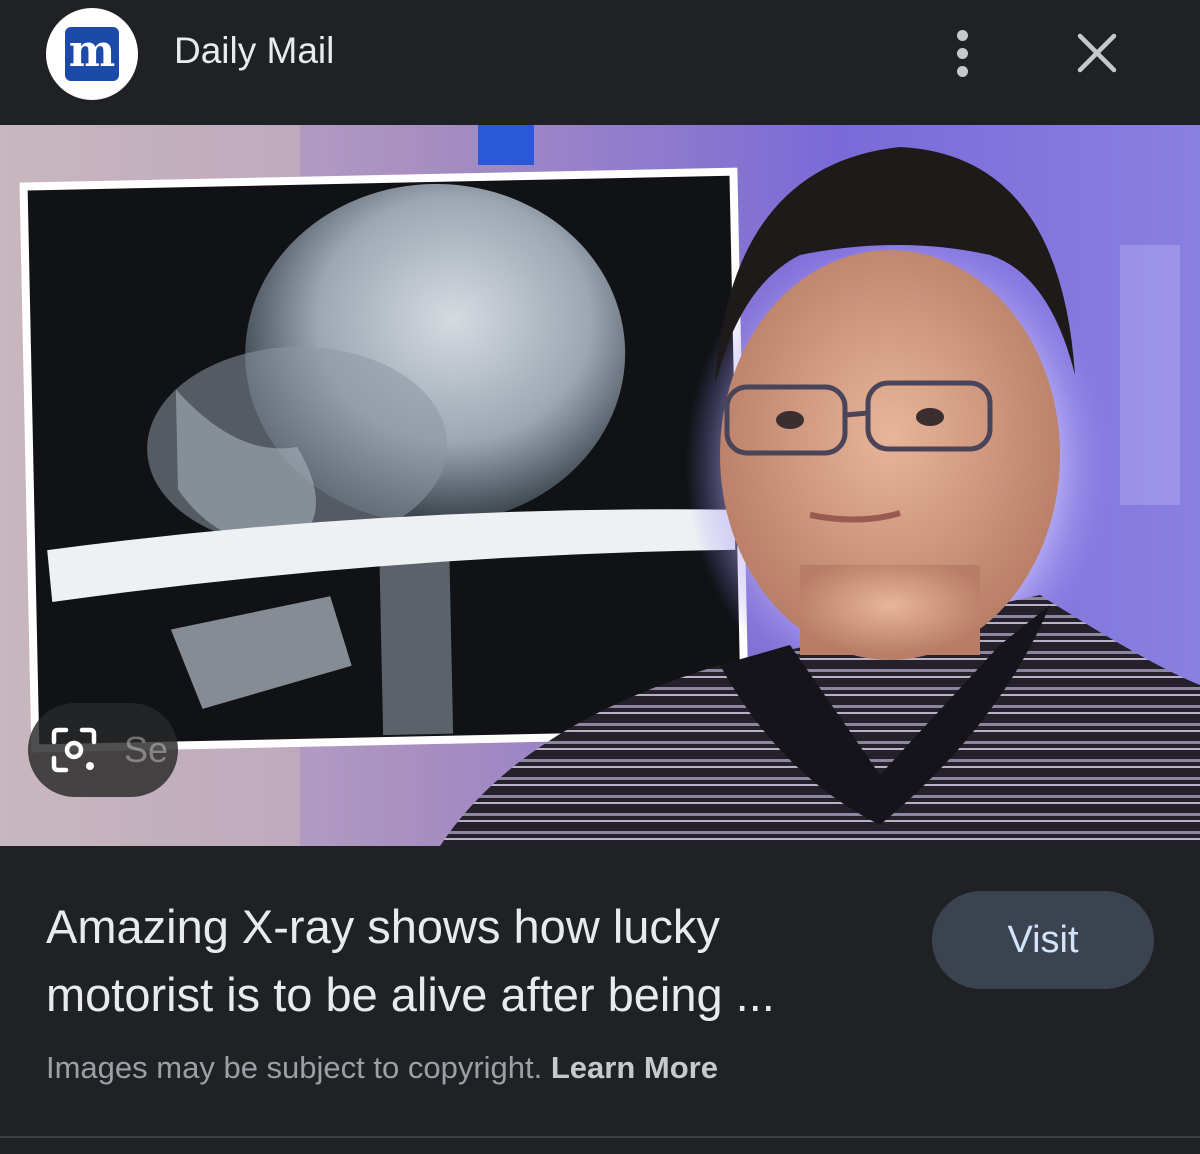  I want to click on lens-search-button: Se, so click(103, 750).